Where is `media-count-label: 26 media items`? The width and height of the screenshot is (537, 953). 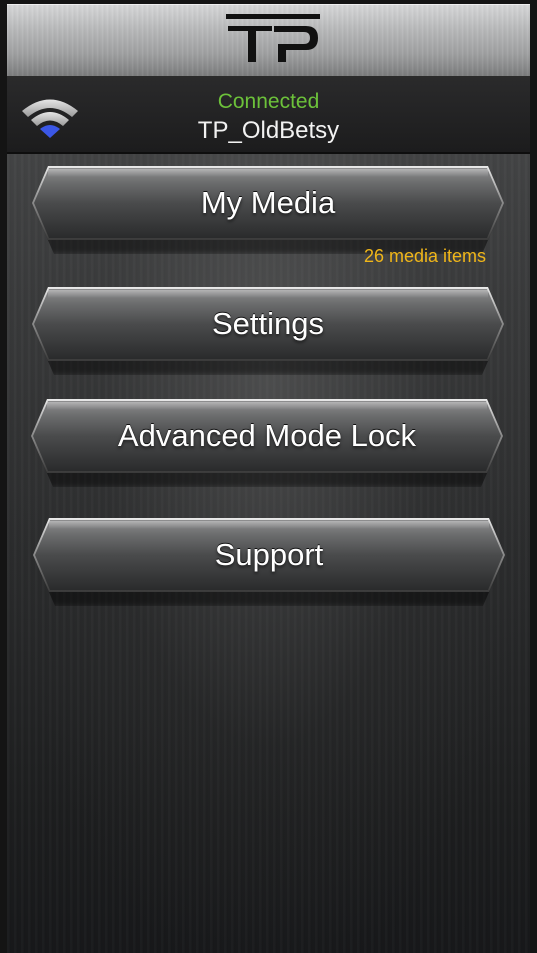
media-count-label: 26 media items is located at coordinates (424, 256).